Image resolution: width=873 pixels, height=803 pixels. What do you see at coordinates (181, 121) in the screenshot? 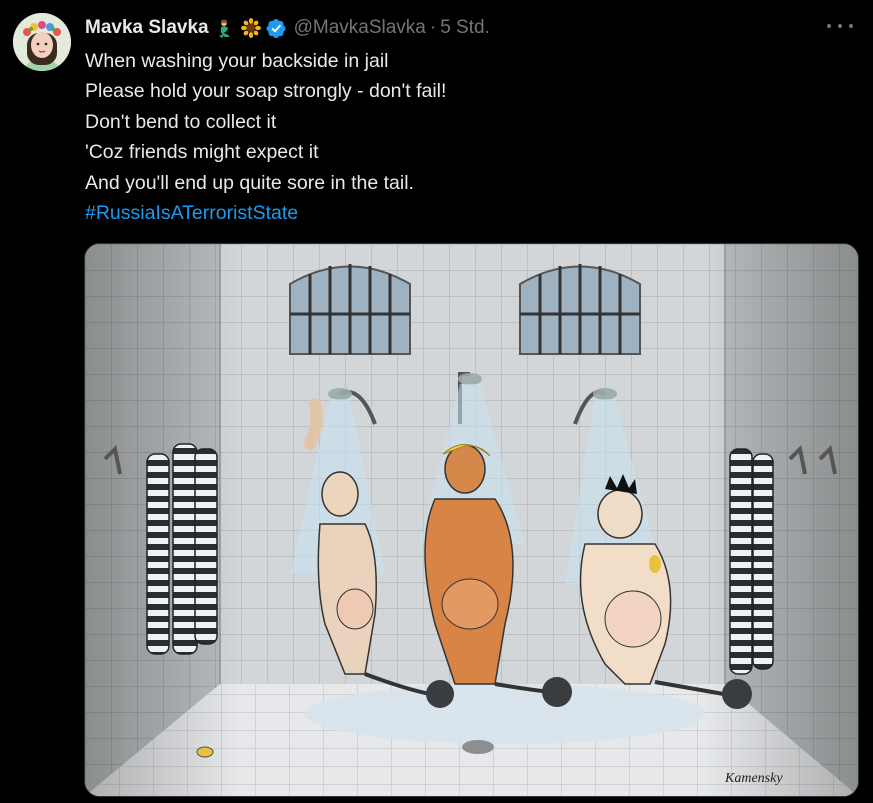
I see `tweet-text-line: Don't bend to collect it` at bounding box center [181, 121].